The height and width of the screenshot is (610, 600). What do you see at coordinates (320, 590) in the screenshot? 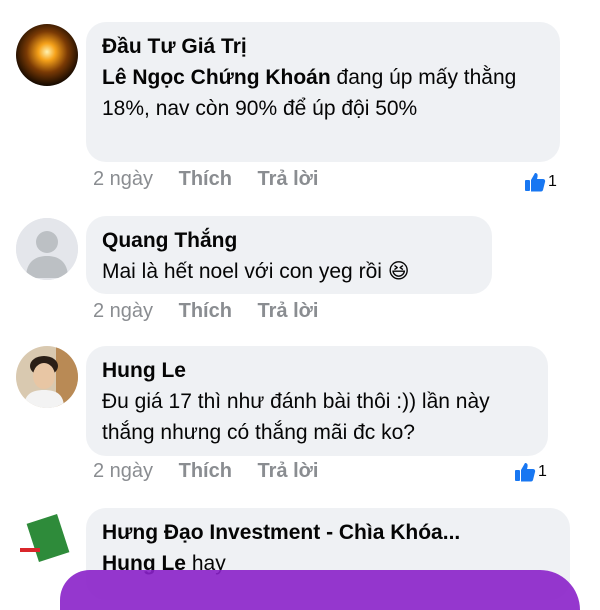
I see `purple-redaction-scribble` at bounding box center [320, 590].